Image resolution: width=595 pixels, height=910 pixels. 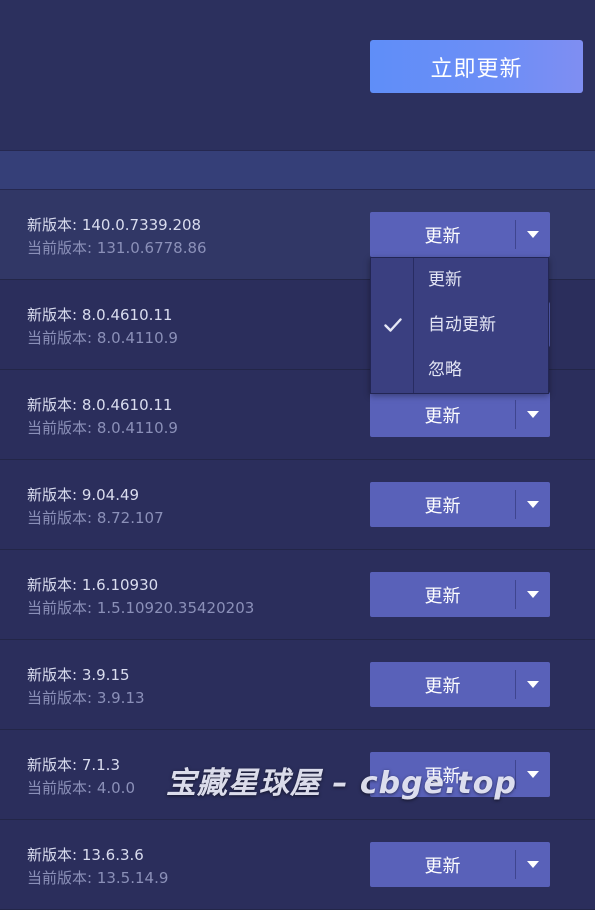 What do you see at coordinates (297, 775) in the screenshot?
I see `table-row: 新版本: 7.1.3 当前版本: 4.0.0 更新` at bounding box center [297, 775].